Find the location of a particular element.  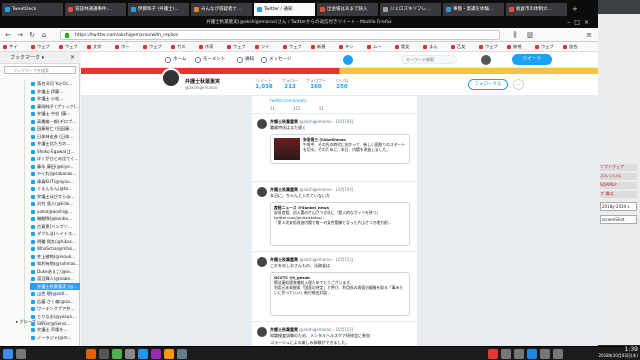

bookmark-item: 新規 is located at coordinates (317, 47).